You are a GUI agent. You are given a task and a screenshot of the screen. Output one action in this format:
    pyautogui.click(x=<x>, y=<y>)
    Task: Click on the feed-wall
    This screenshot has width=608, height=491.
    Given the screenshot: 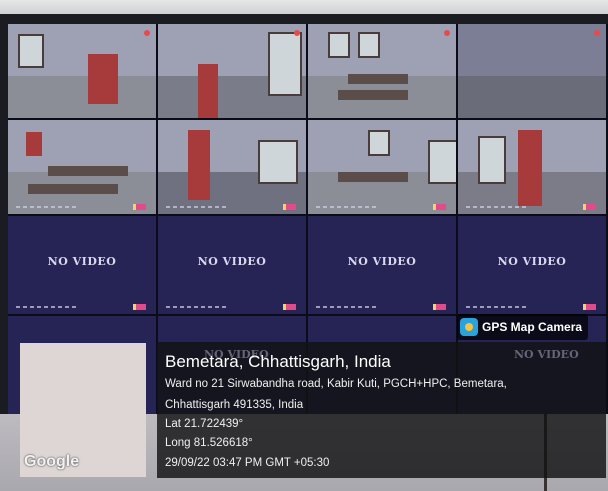 What is the action you would take?
    pyautogui.click(x=532, y=50)
    